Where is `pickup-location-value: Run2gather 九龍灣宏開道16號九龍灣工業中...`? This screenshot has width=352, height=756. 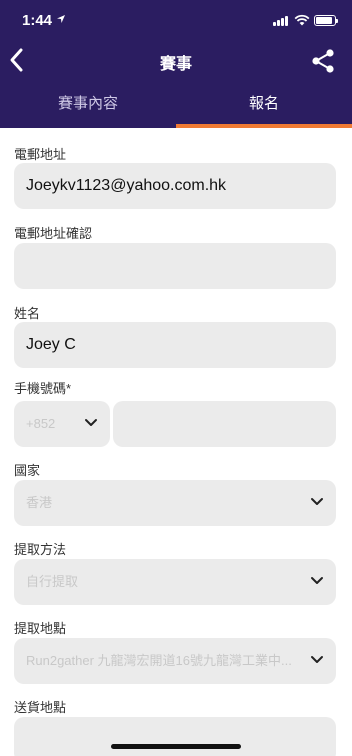
pickup-location-value: Run2gather 九龍灣宏開道16號九龍灣工業中... is located at coordinates (159, 660).